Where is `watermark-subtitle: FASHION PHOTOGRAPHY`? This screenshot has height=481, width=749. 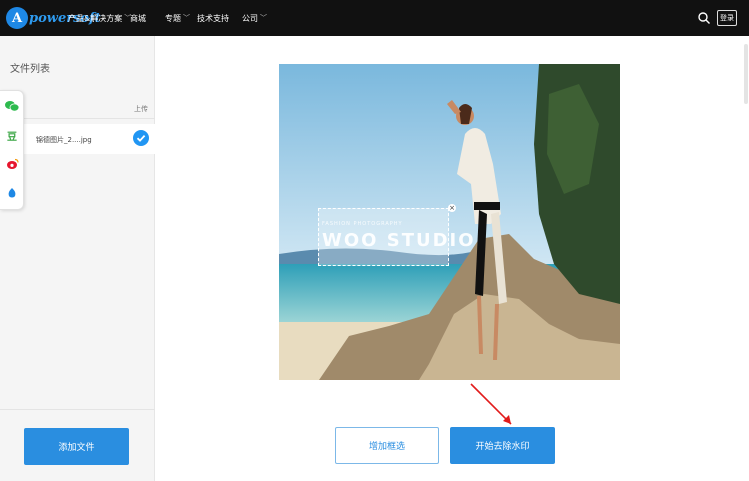
watermark-subtitle: FASHION PHOTOGRAPHY is located at coordinates (362, 224).